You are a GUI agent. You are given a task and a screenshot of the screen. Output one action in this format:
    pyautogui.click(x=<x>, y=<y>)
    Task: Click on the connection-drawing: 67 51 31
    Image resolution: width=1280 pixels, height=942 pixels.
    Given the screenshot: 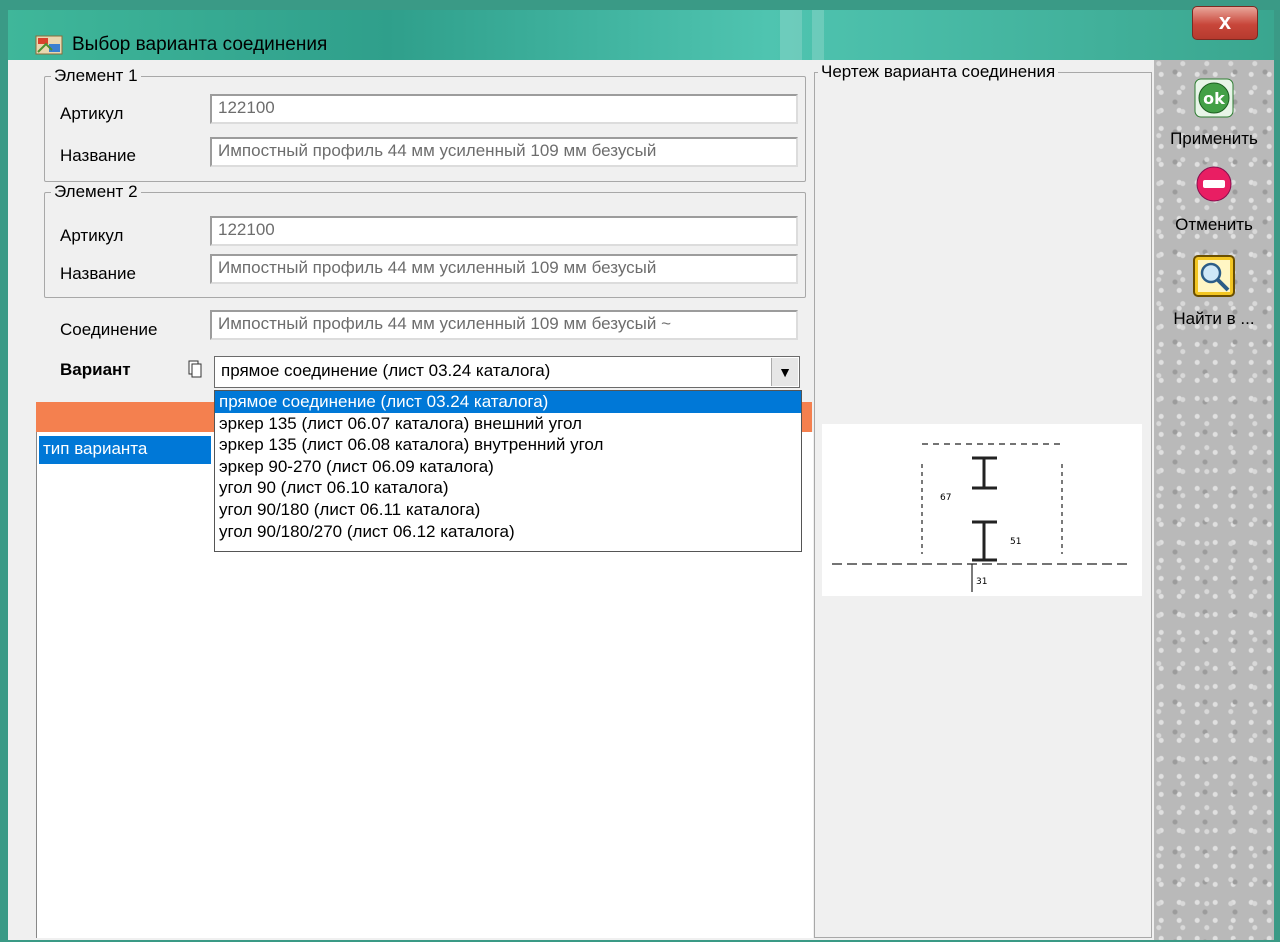 What is the action you would take?
    pyautogui.click(x=982, y=510)
    